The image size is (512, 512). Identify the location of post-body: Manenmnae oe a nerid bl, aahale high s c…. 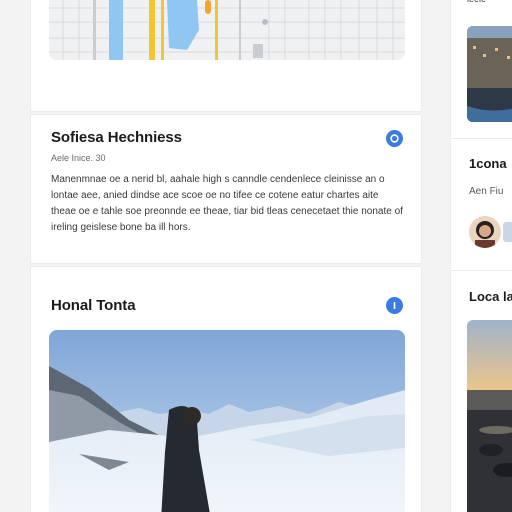
(227, 203).